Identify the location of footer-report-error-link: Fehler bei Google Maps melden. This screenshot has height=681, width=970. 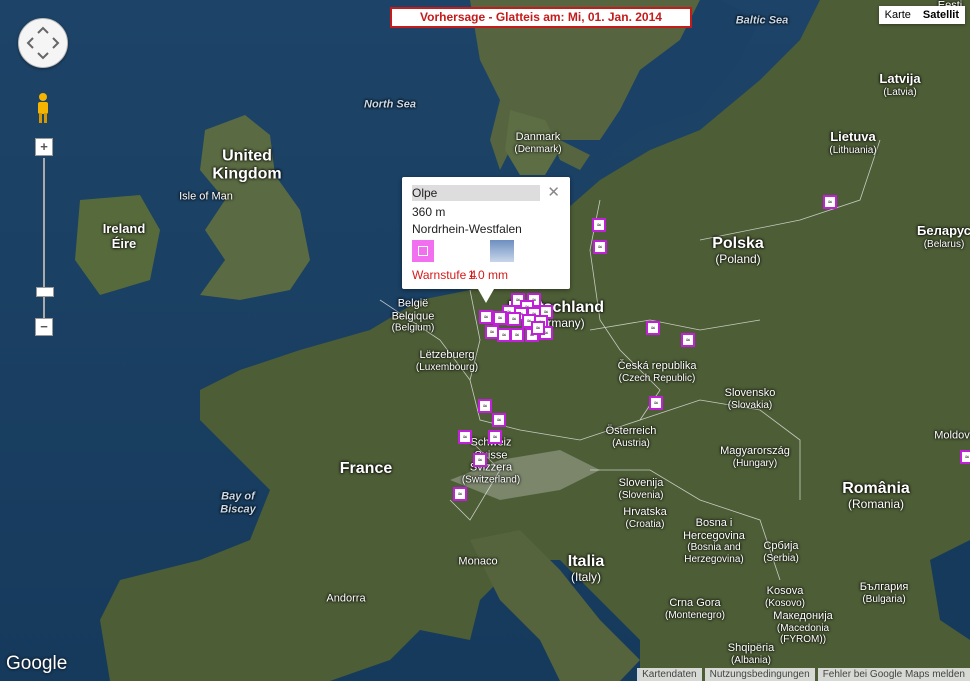
(893, 674).